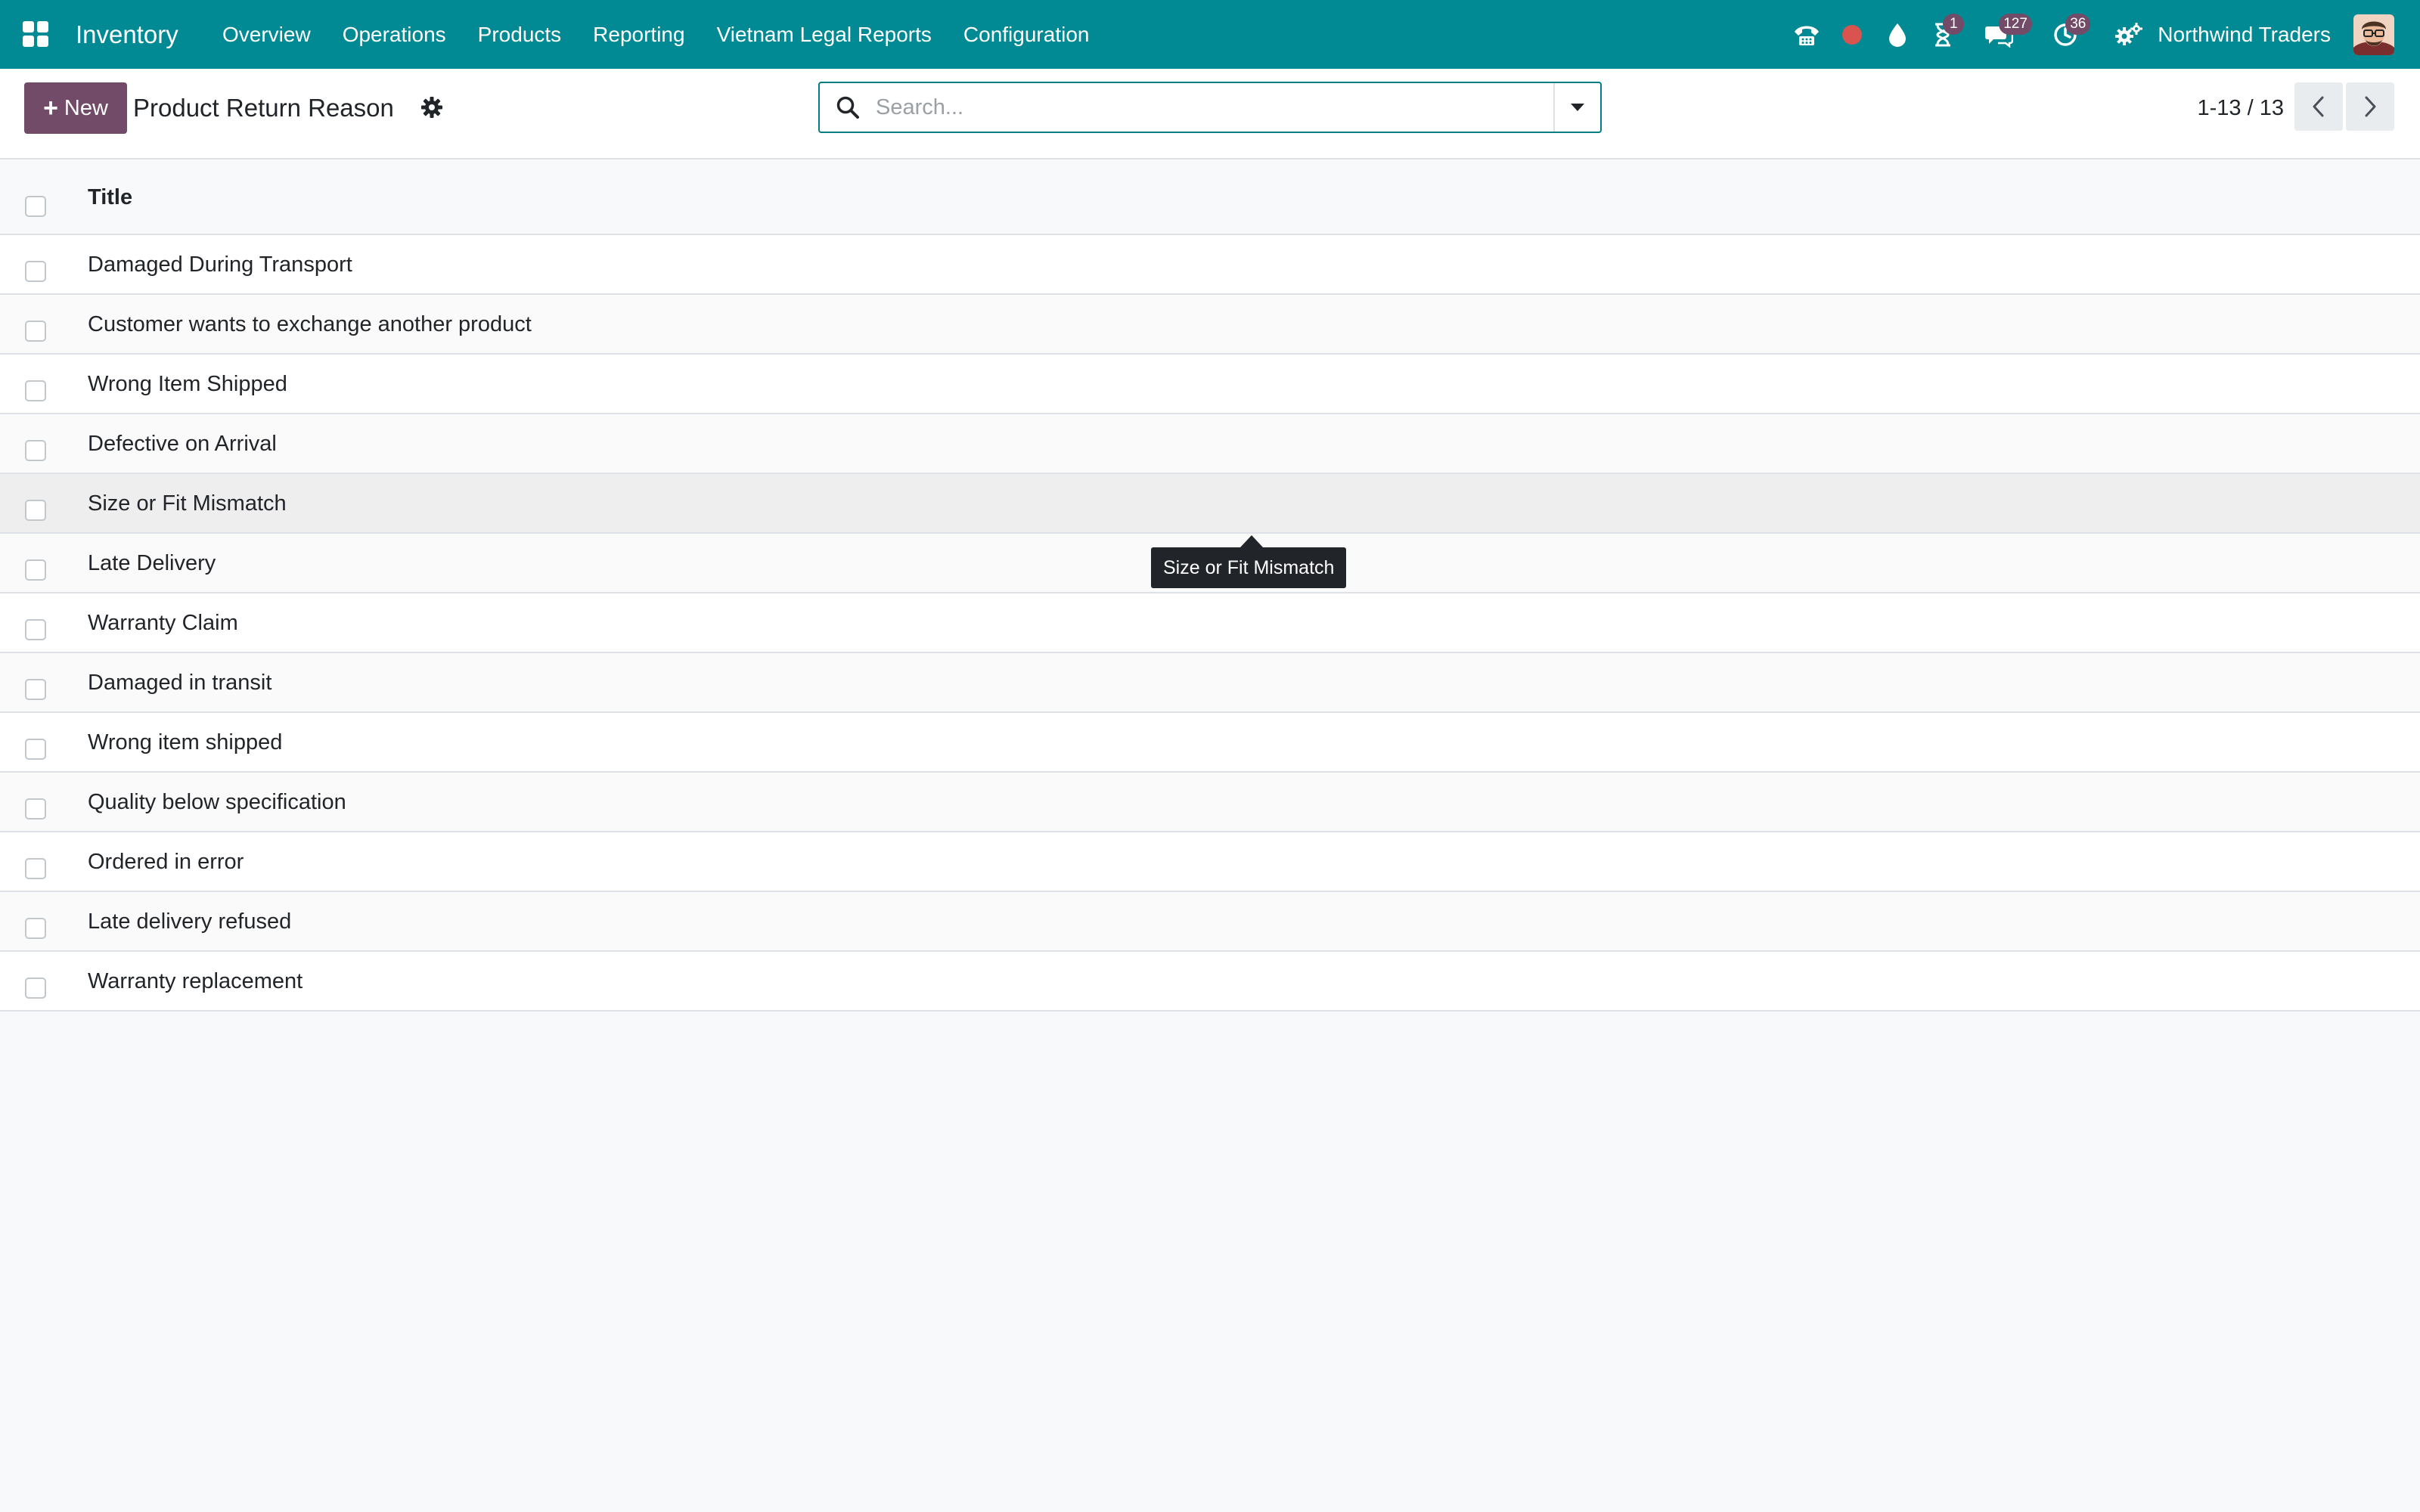 The image size is (2420, 1512). What do you see at coordinates (1210, 384) in the screenshot?
I see `table-row: Wrong Item Shipped` at bounding box center [1210, 384].